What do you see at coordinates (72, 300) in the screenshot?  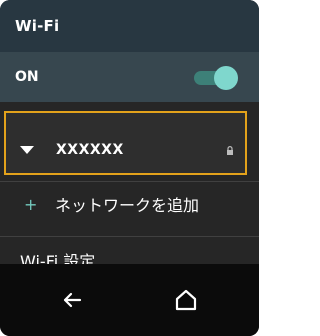 I see `back-arrow-icon` at bounding box center [72, 300].